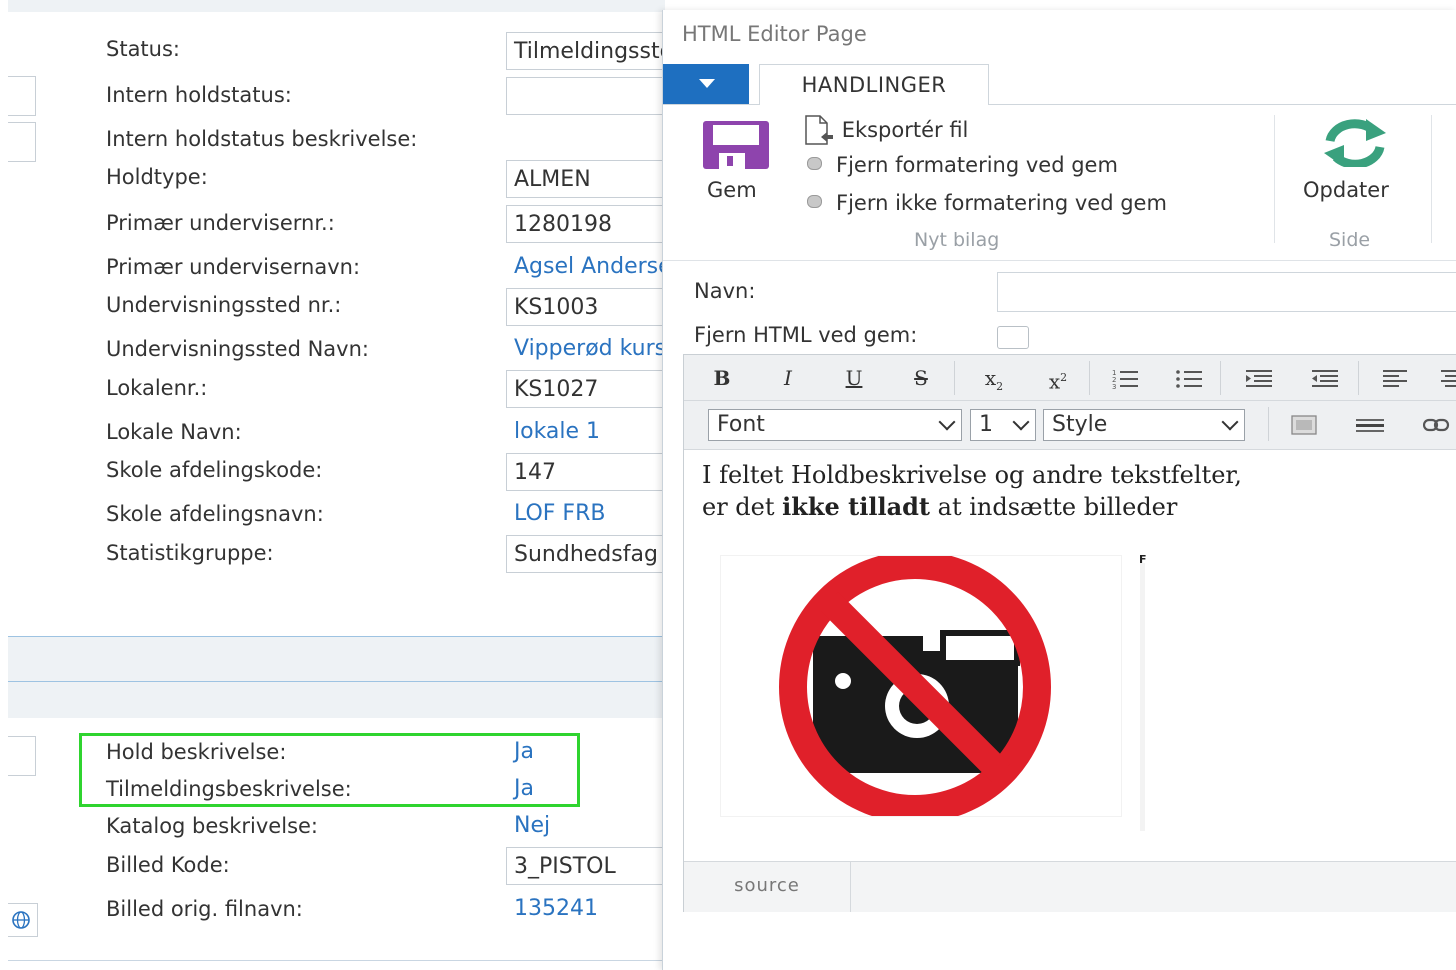  Describe the element at coordinates (168, 865) in the screenshot. I see `field-label-billed-kode: Billed Kode:` at that location.